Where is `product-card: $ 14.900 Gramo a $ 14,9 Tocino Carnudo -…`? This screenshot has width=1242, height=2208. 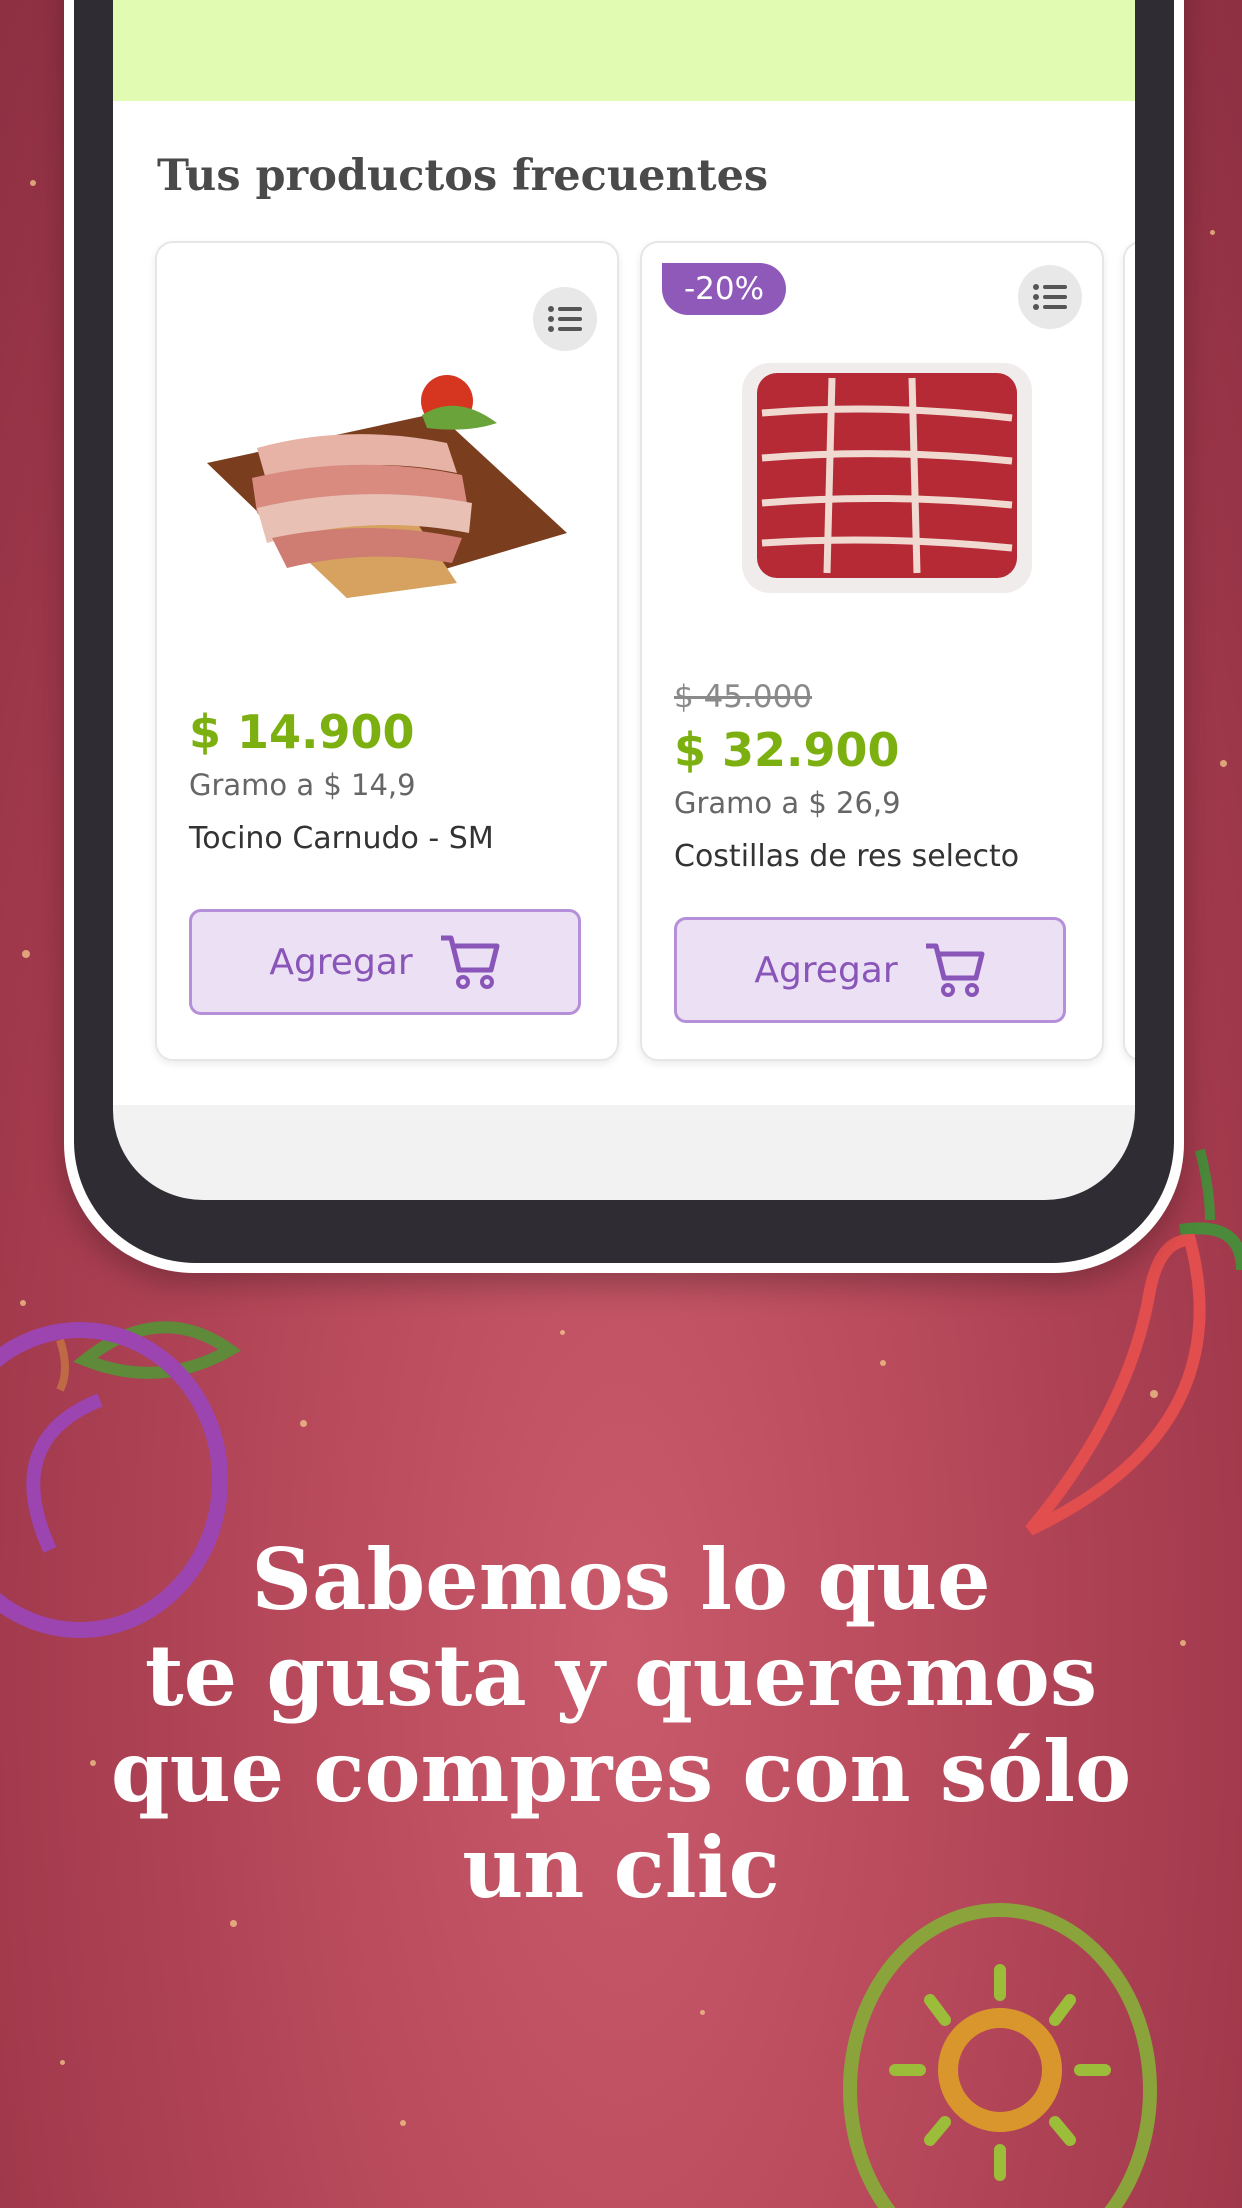 product-card: $ 14.900 Gramo a $ 14,9 Tocino Carnudo -… is located at coordinates (387, 651).